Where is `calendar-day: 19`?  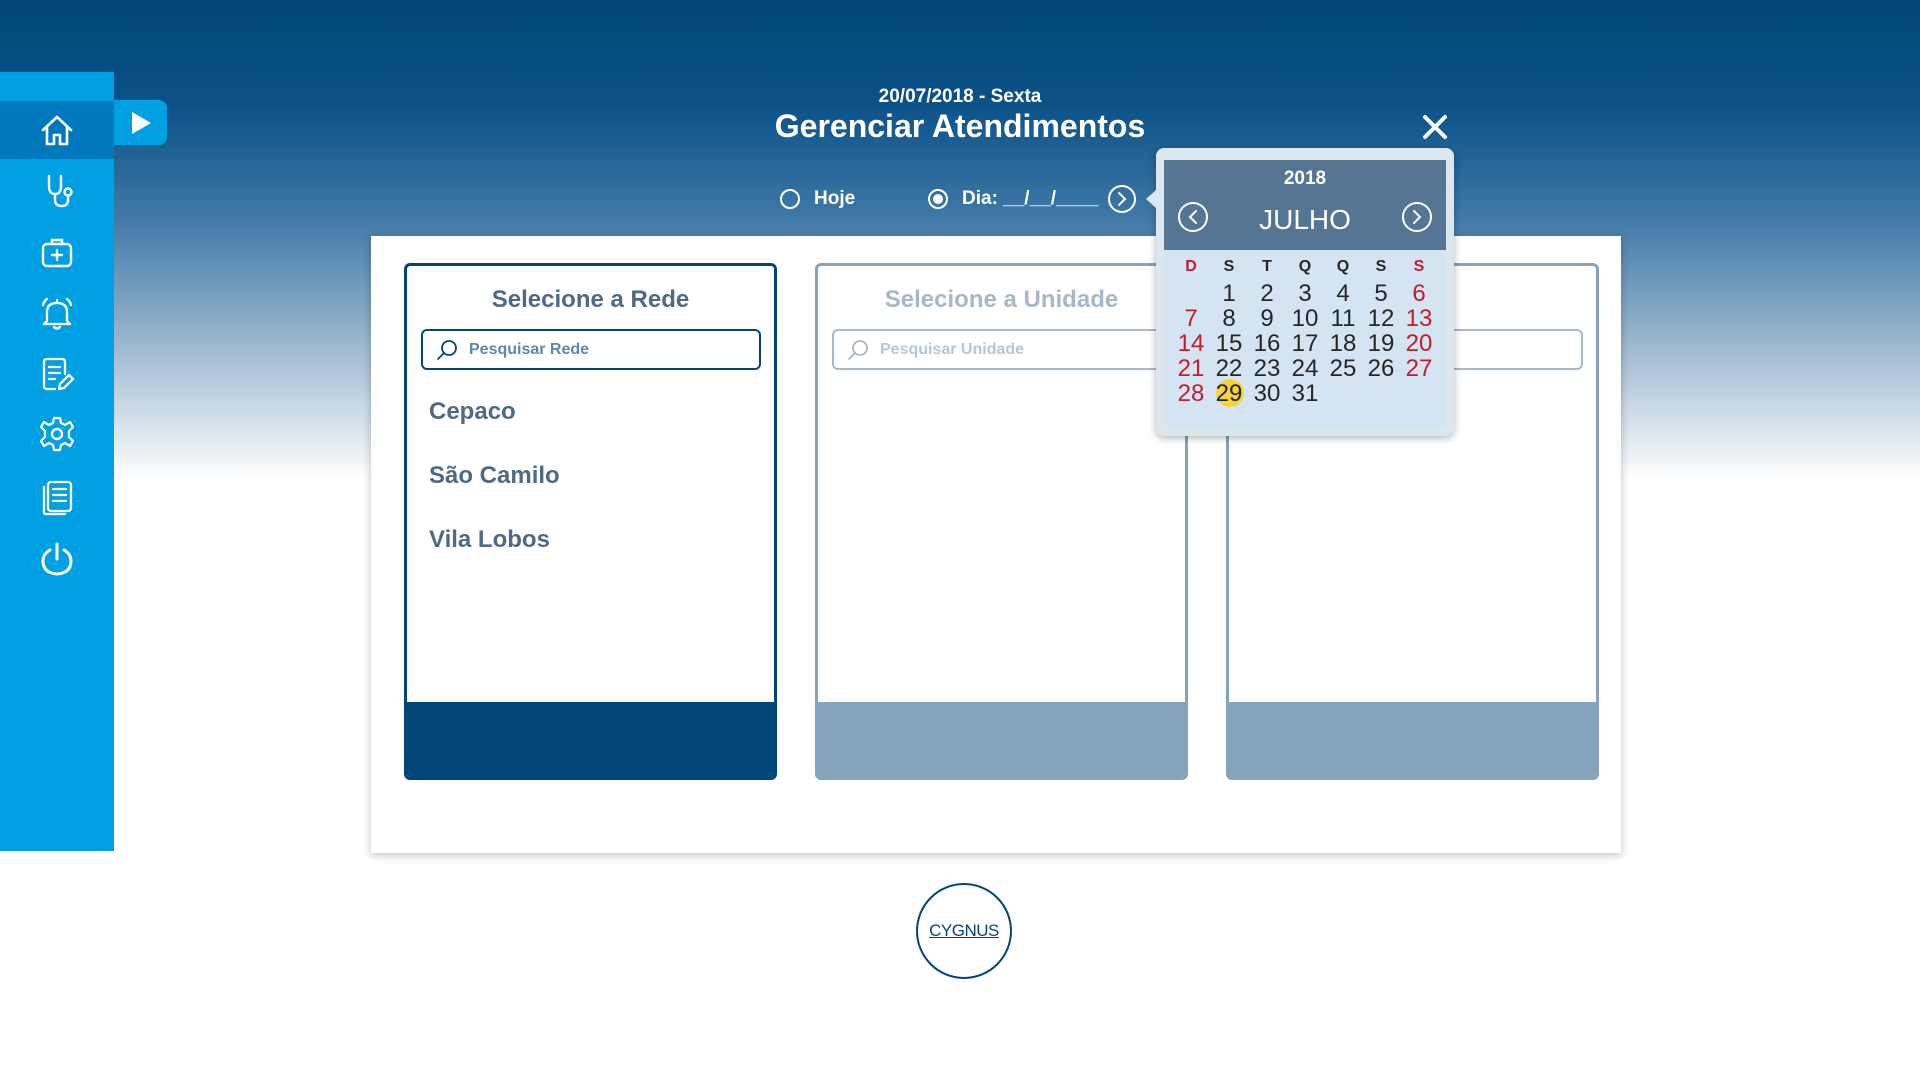
calendar-day: 19 is located at coordinates (1381, 343).